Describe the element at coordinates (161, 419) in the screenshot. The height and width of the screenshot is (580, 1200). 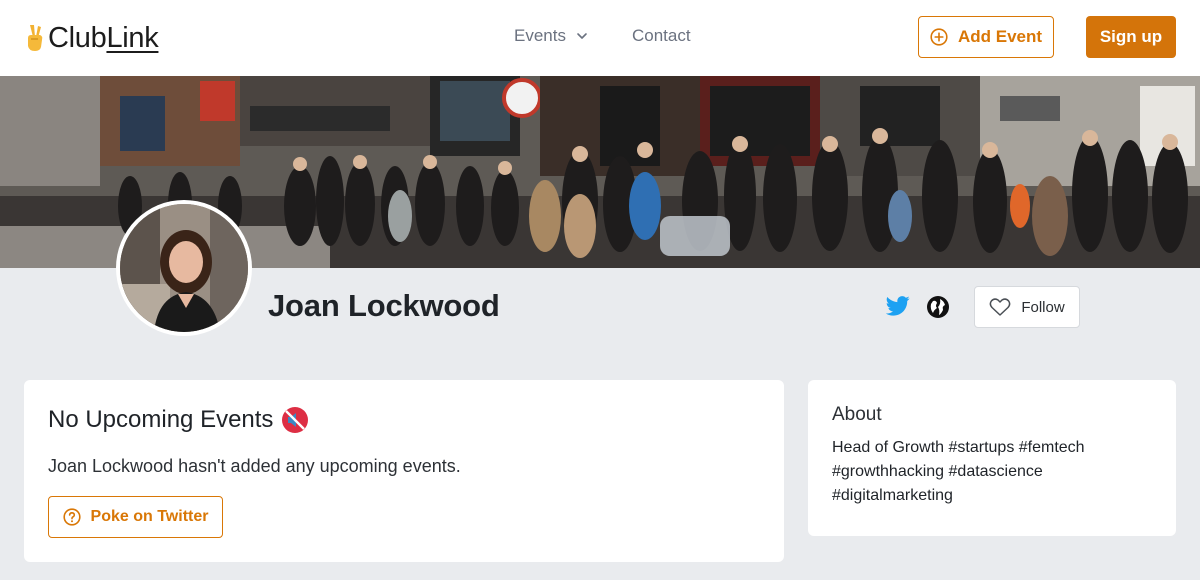
I see `events-title-text: No Upcoming Events` at that location.